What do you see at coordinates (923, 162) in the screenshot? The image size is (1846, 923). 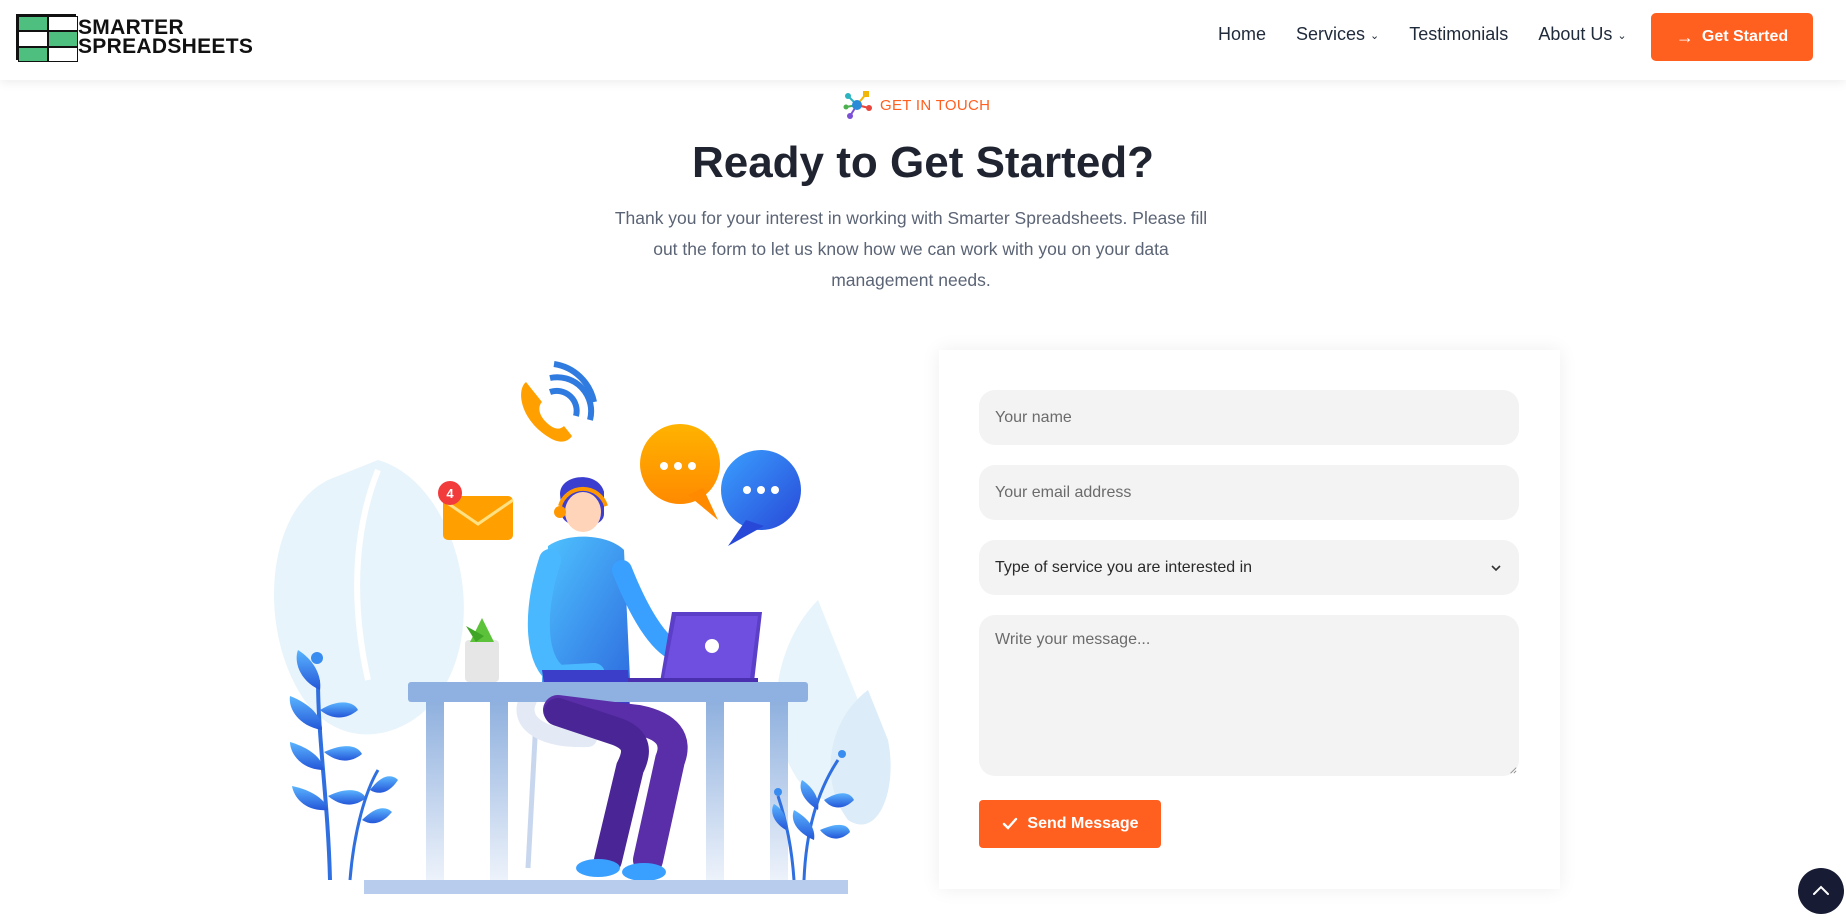 I see `page-title: Ready to Get Started?` at bounding box center [923, 162].